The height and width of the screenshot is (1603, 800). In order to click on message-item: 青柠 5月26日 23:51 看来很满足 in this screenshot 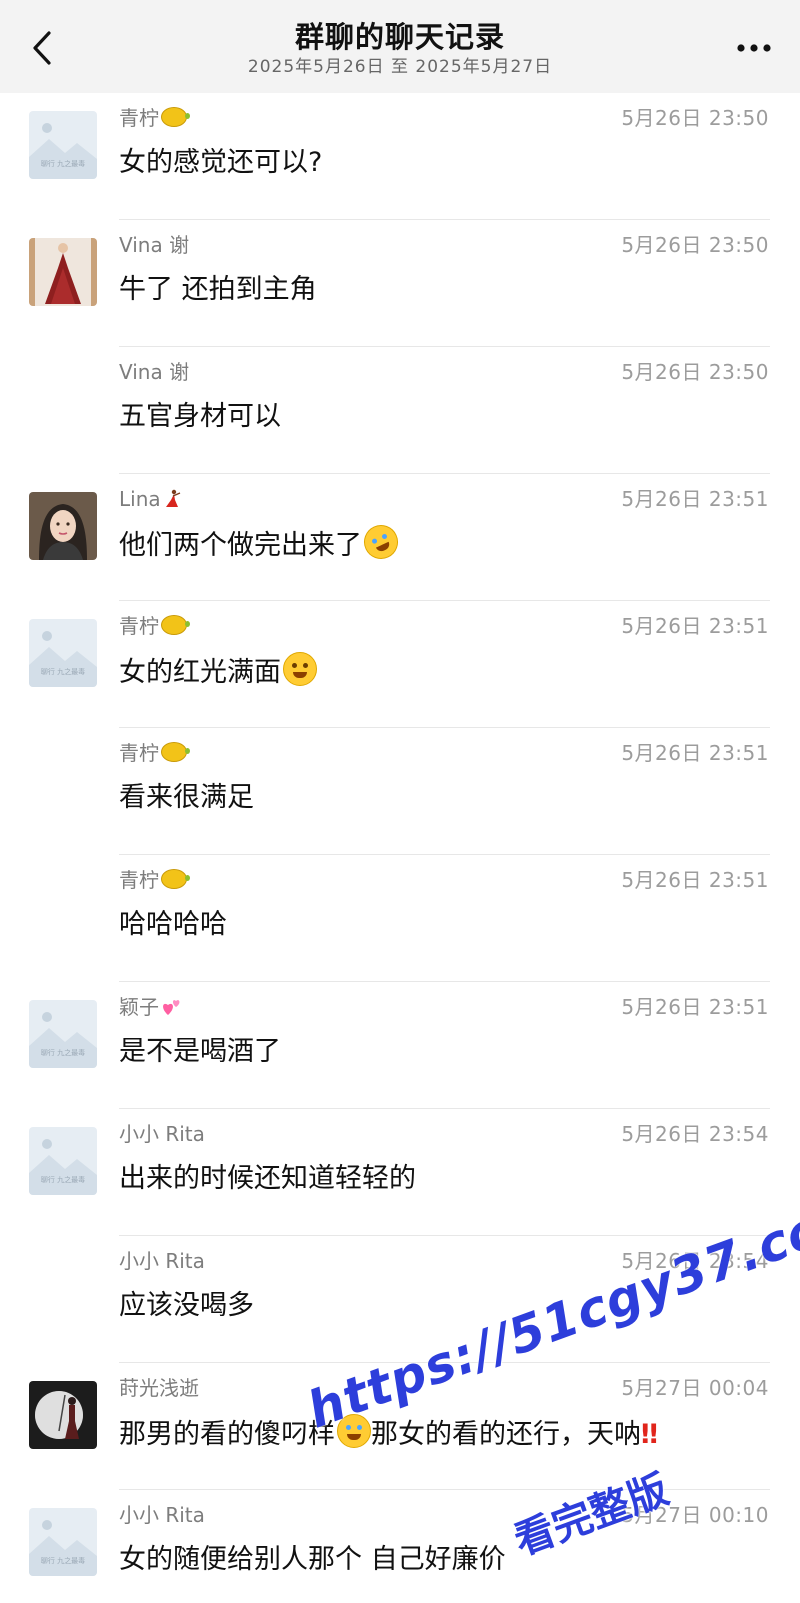, I will do `click(400, 791)`.